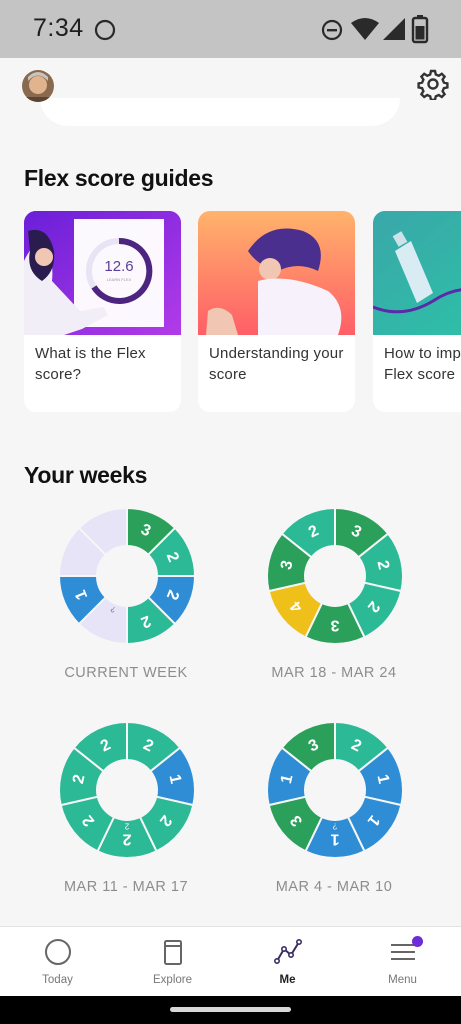  I want to click on settings-button, so click(433, 84).